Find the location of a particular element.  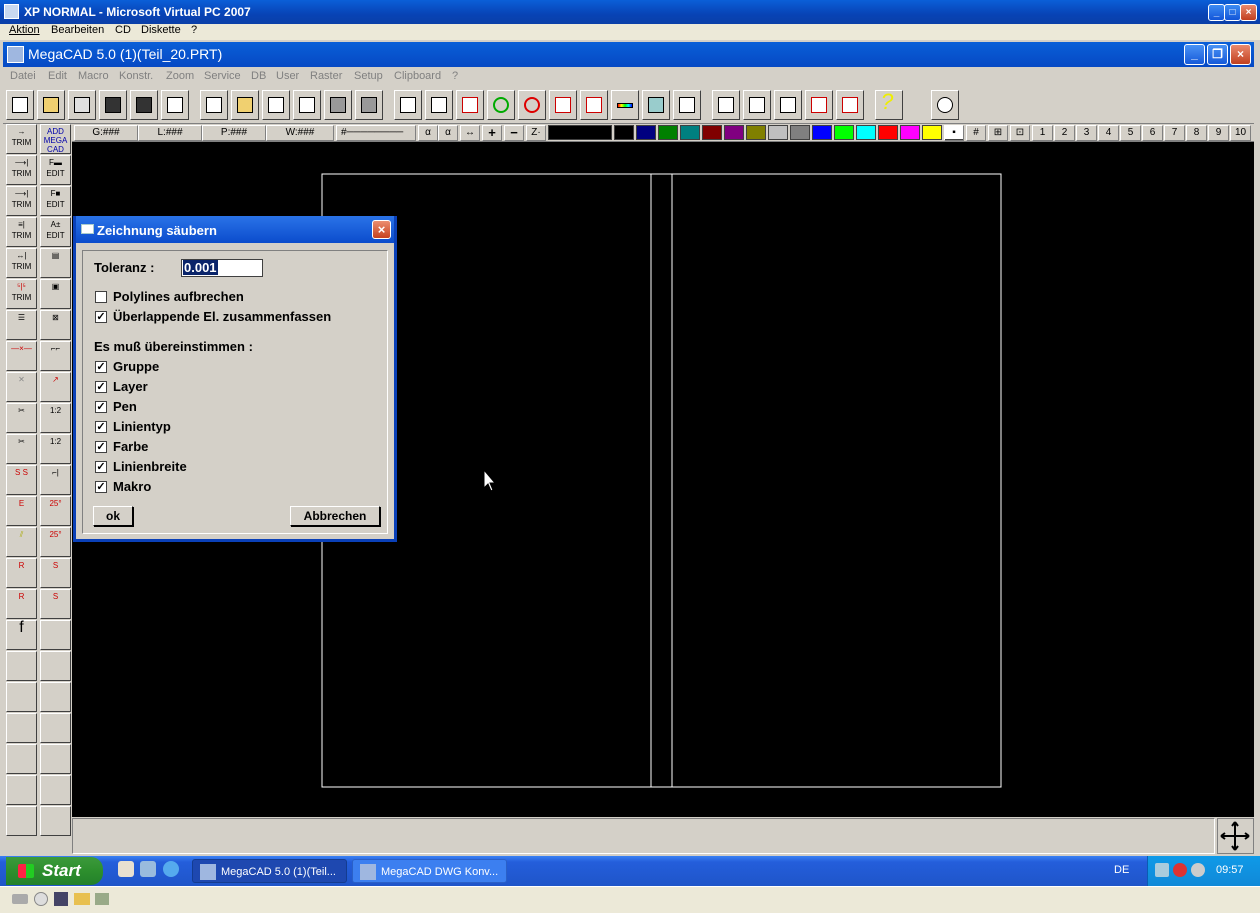

new-macro-button is located at coordinates (214, 105).